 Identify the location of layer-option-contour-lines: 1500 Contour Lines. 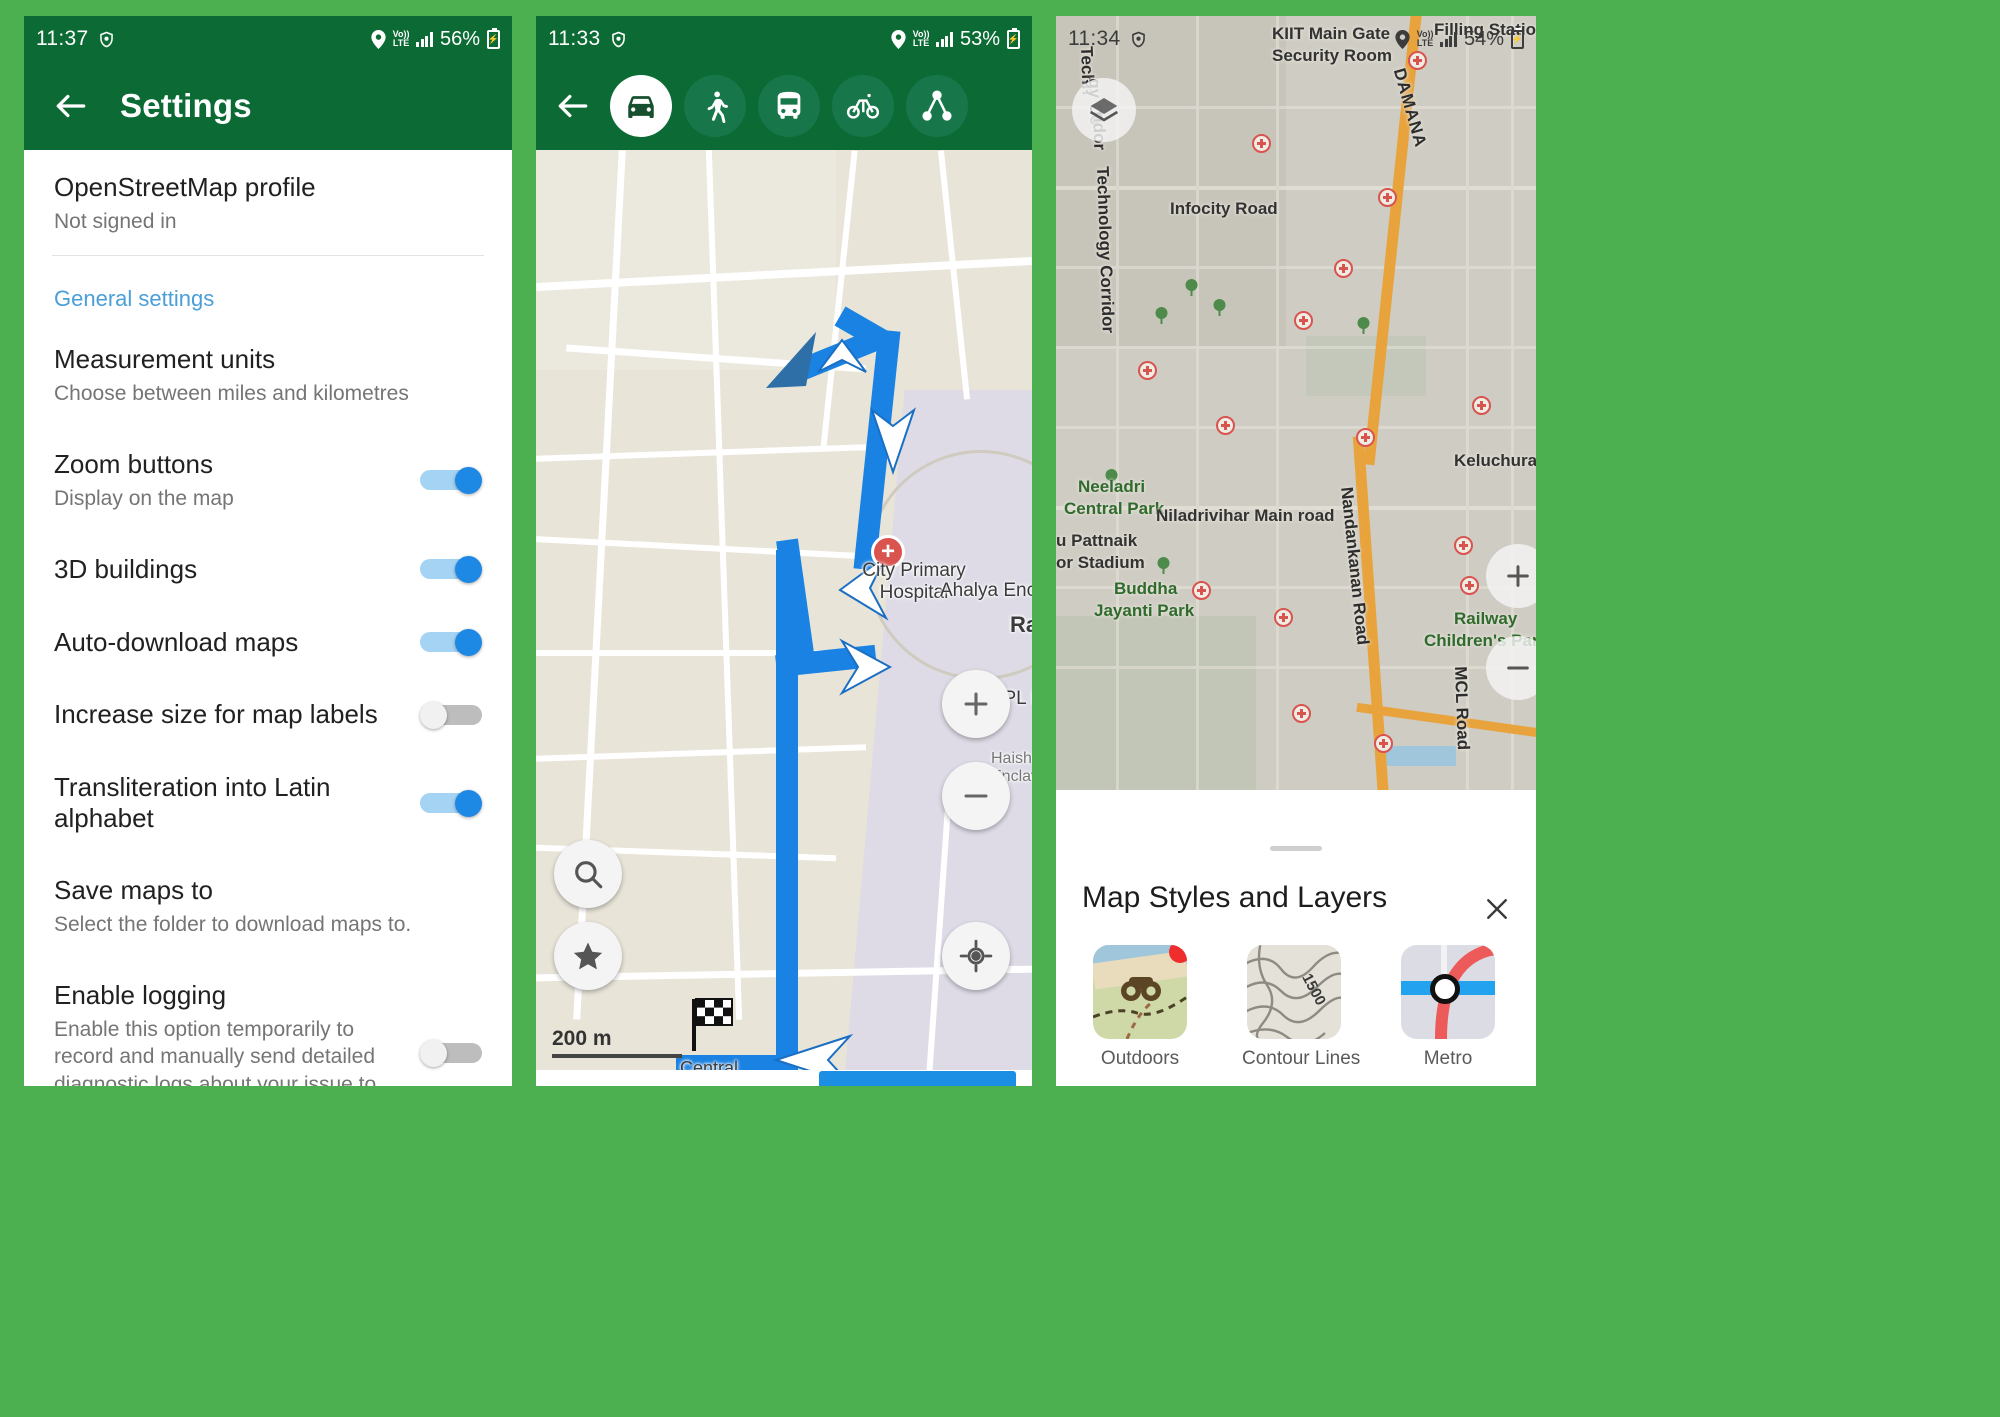
(1301, 1007).